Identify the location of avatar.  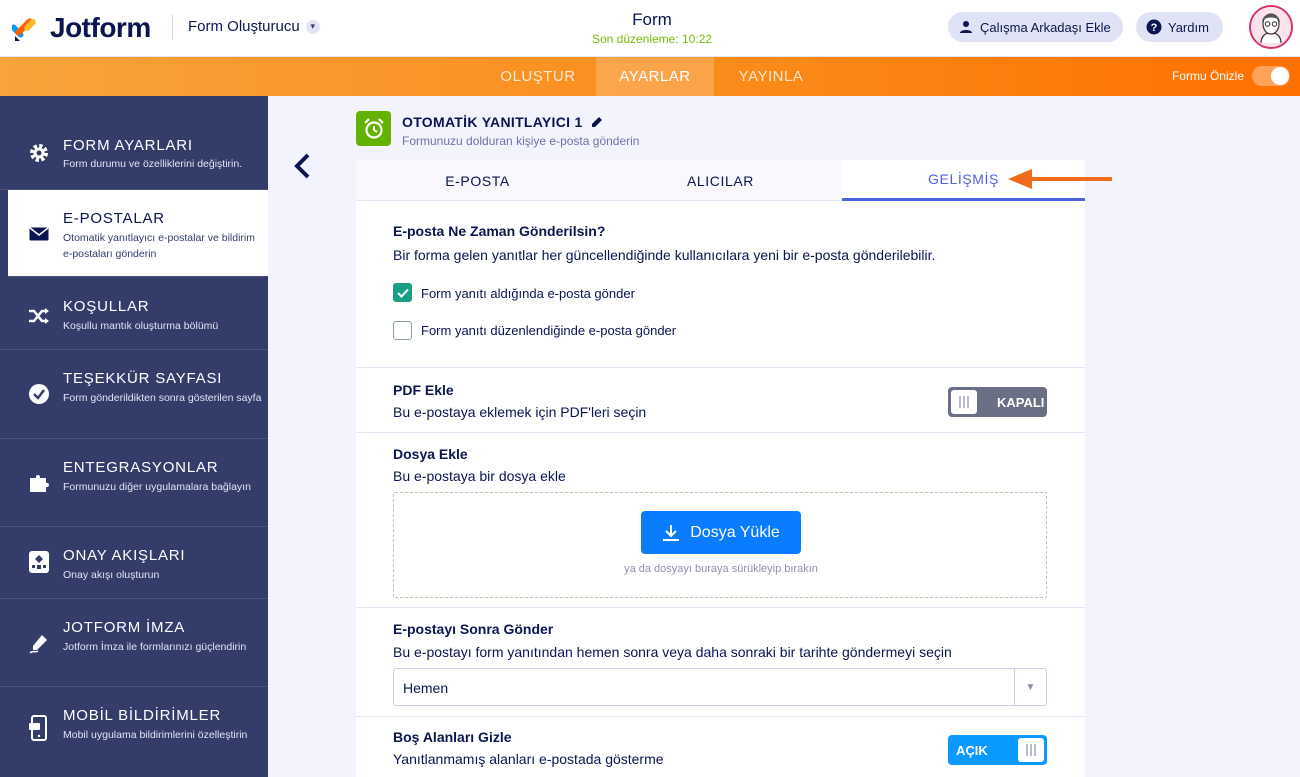
(1271, 27).